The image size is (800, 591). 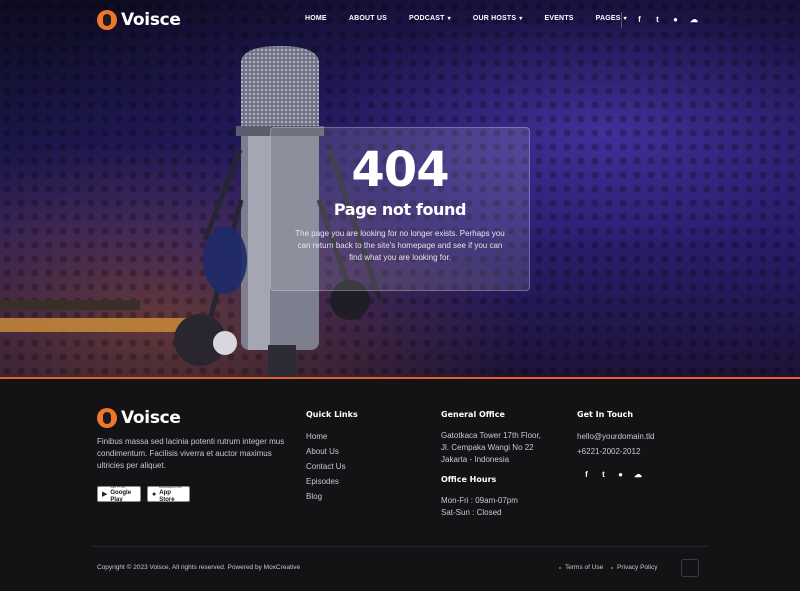 I want to click on nav-label: ABOUT US, so click(x=367, y=18).